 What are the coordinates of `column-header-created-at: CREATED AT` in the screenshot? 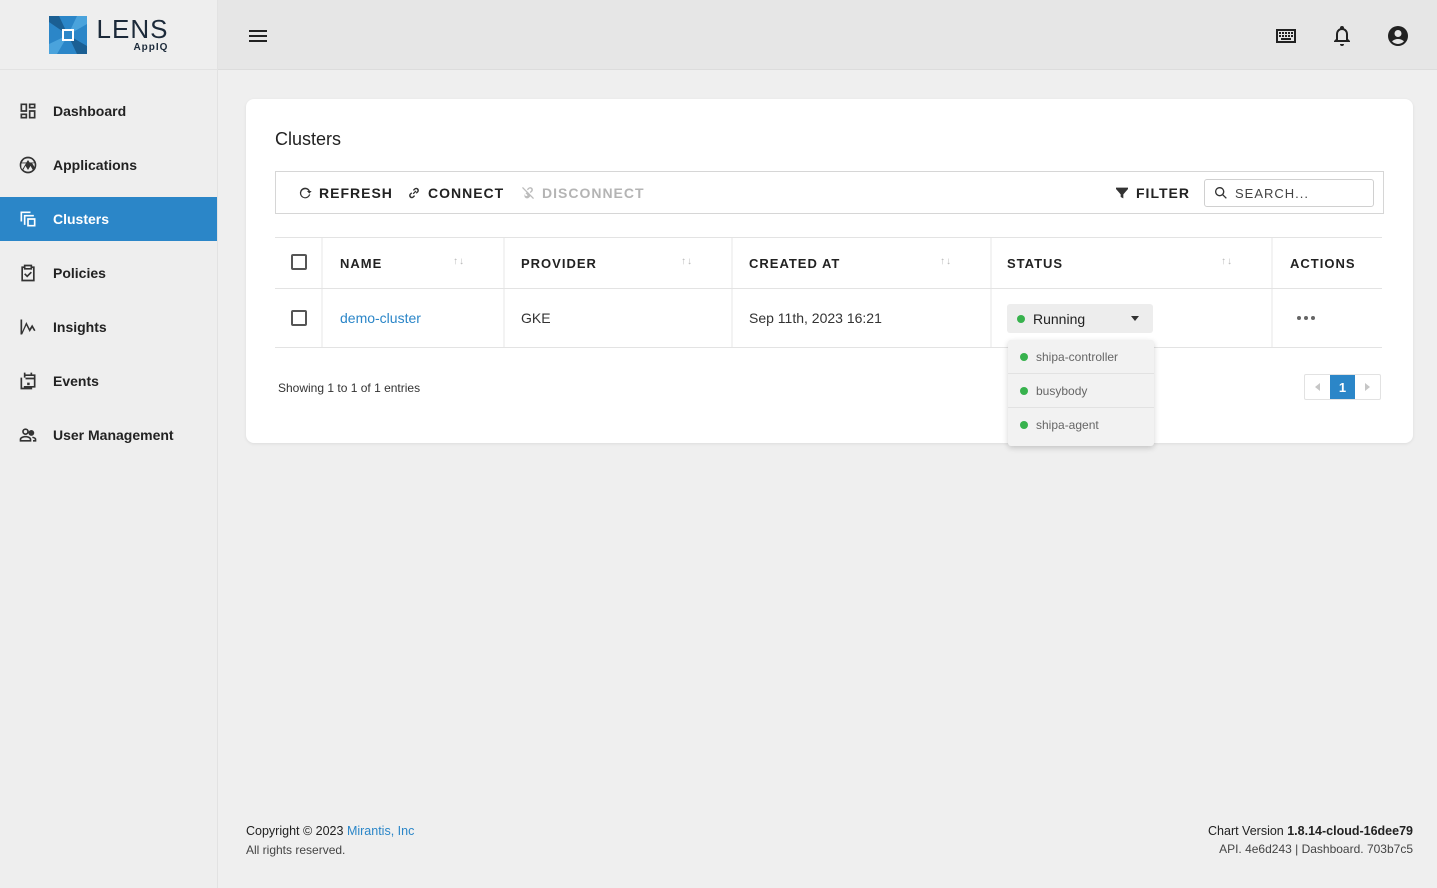 It's located at (794, 263).